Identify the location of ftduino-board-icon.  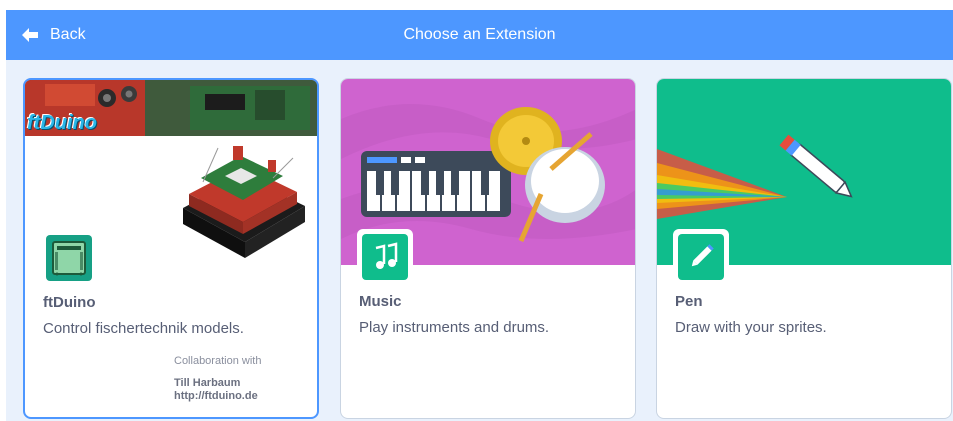
(69, 258).